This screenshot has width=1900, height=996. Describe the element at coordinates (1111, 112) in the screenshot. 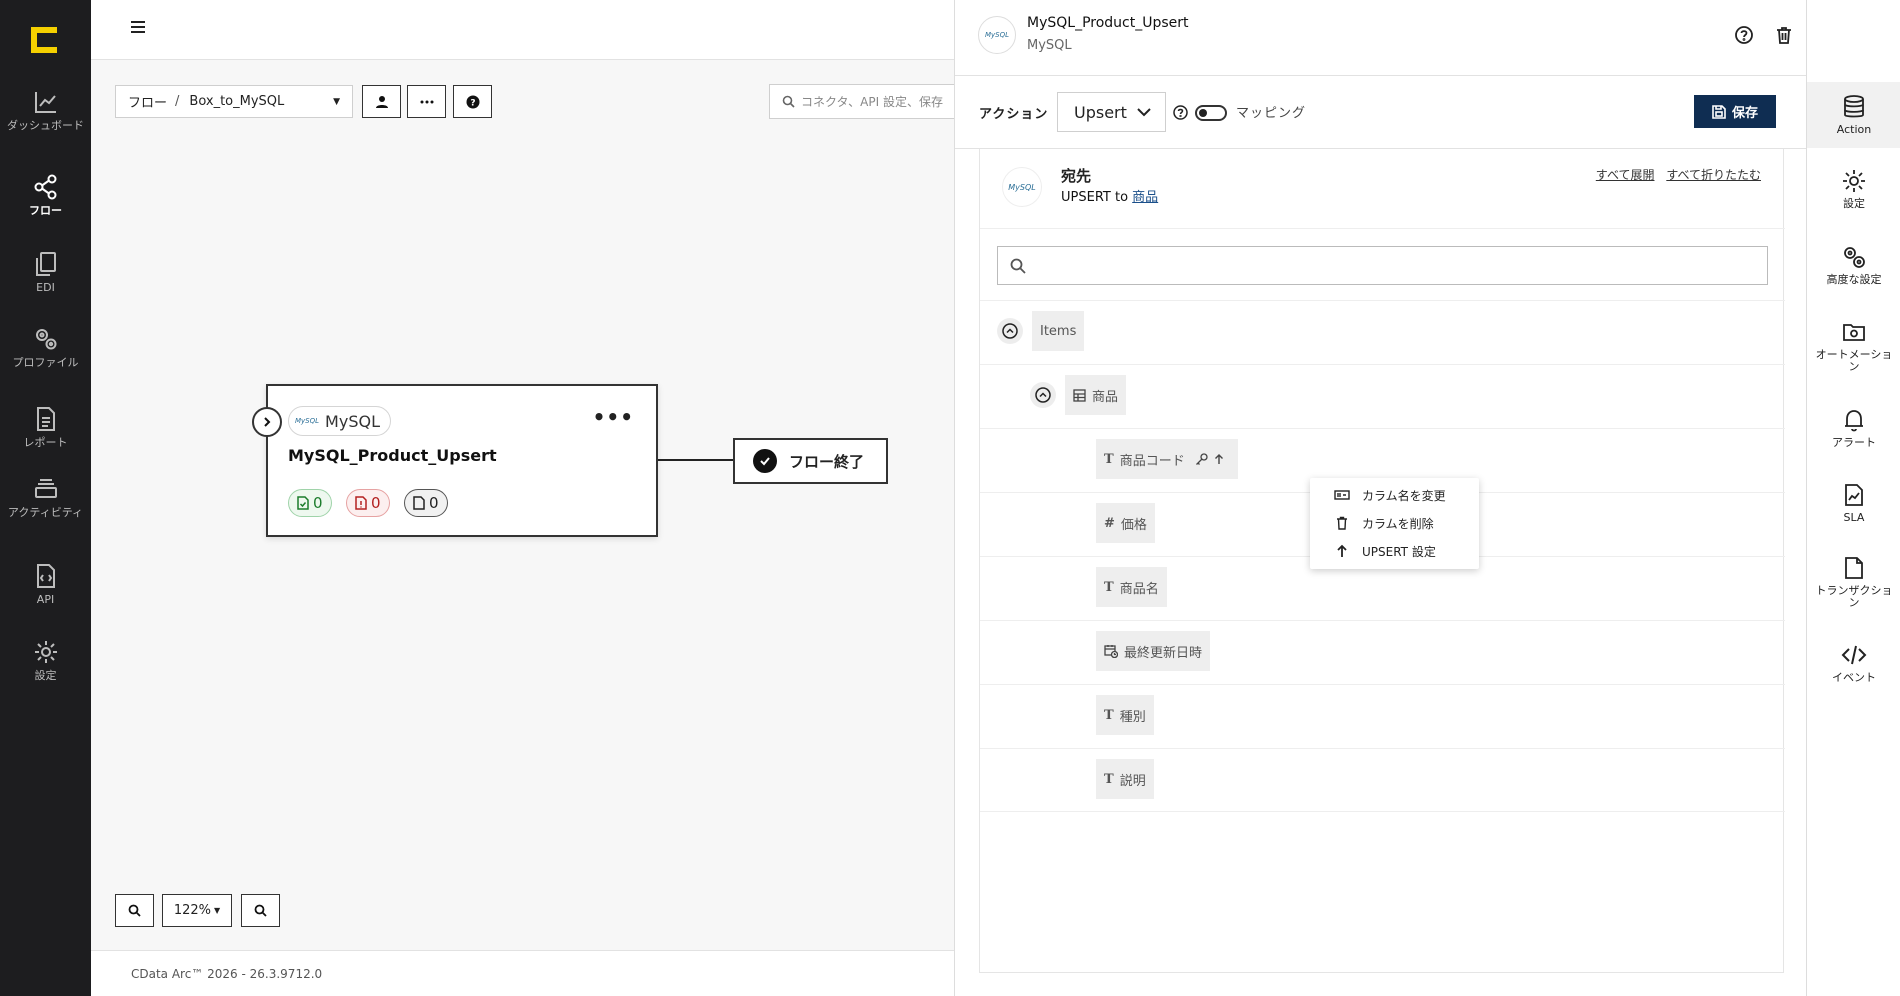

I see `action-select: Upsert` at that location.